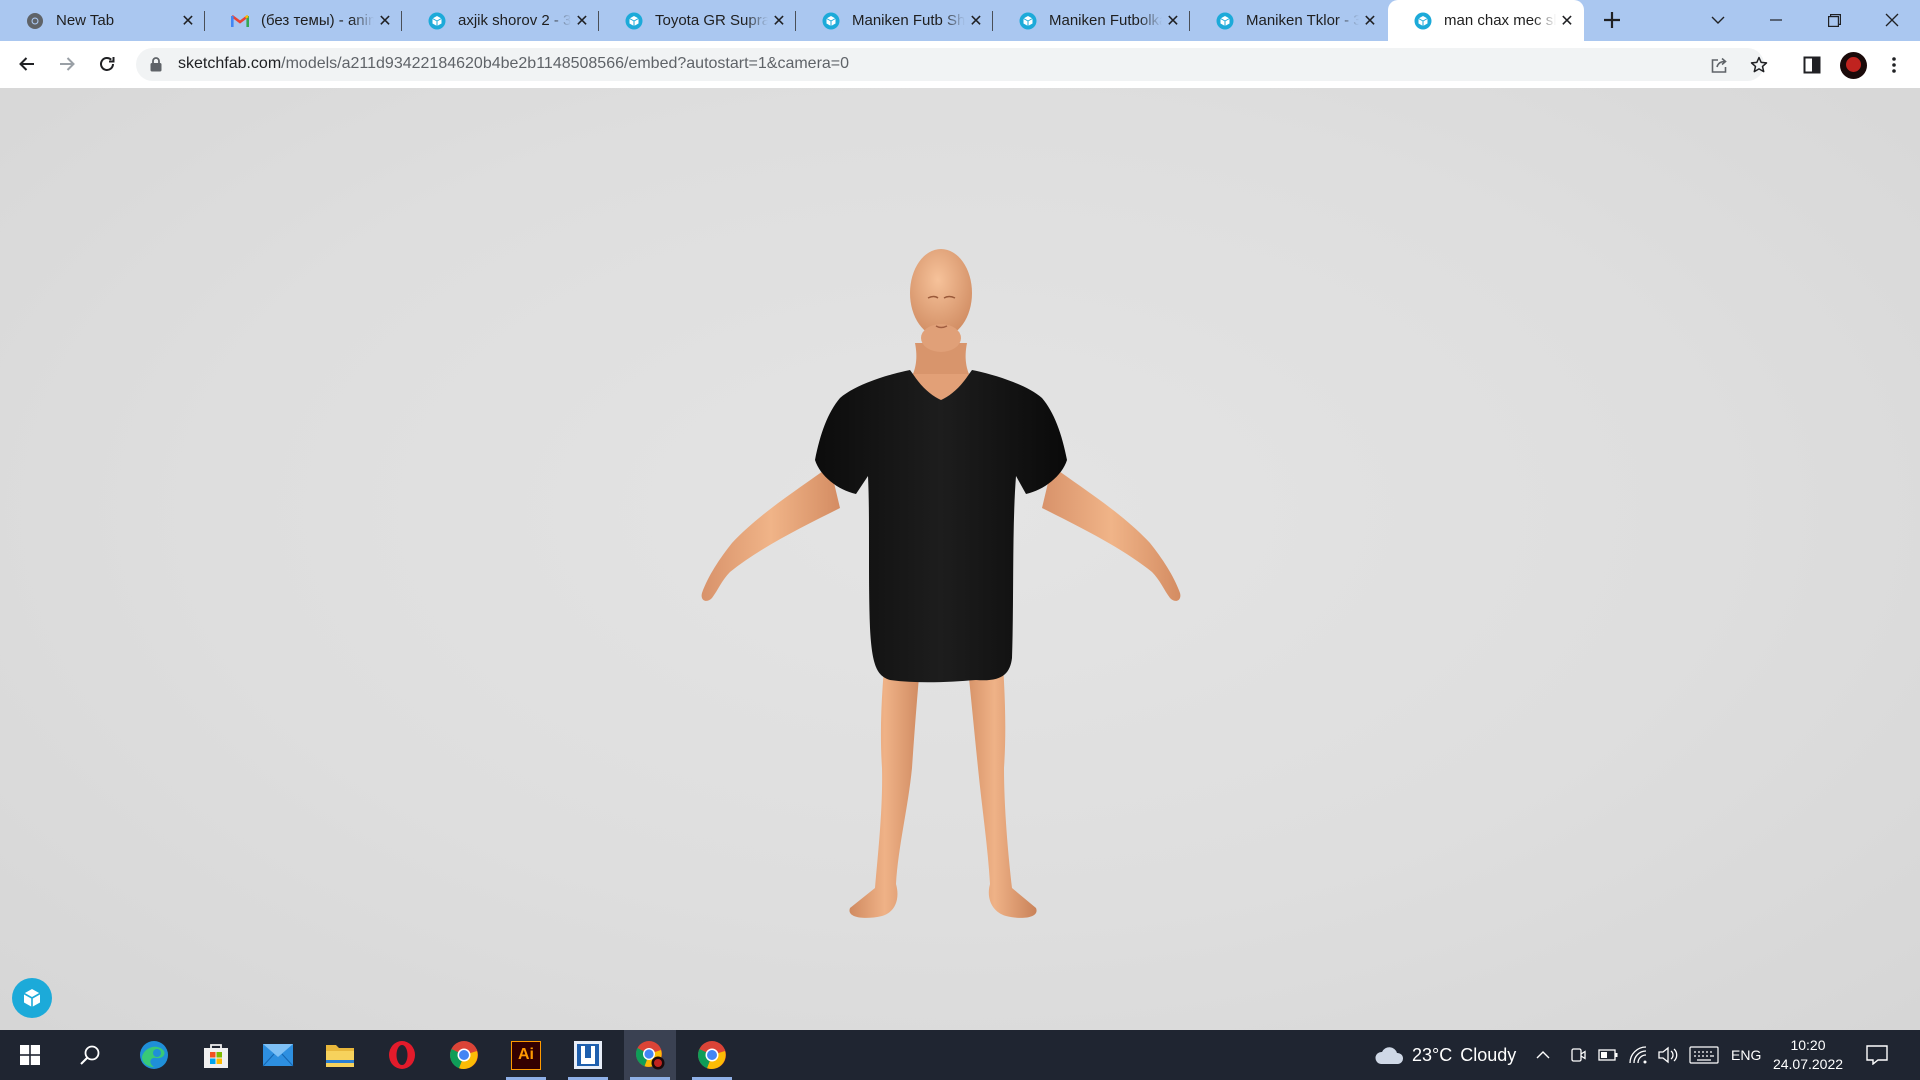 The width and height of the screenshot is (1920, 1080). Describe the element at coordinates (1853, 65) in the screenshot. I see `profile-avatar` at that location.